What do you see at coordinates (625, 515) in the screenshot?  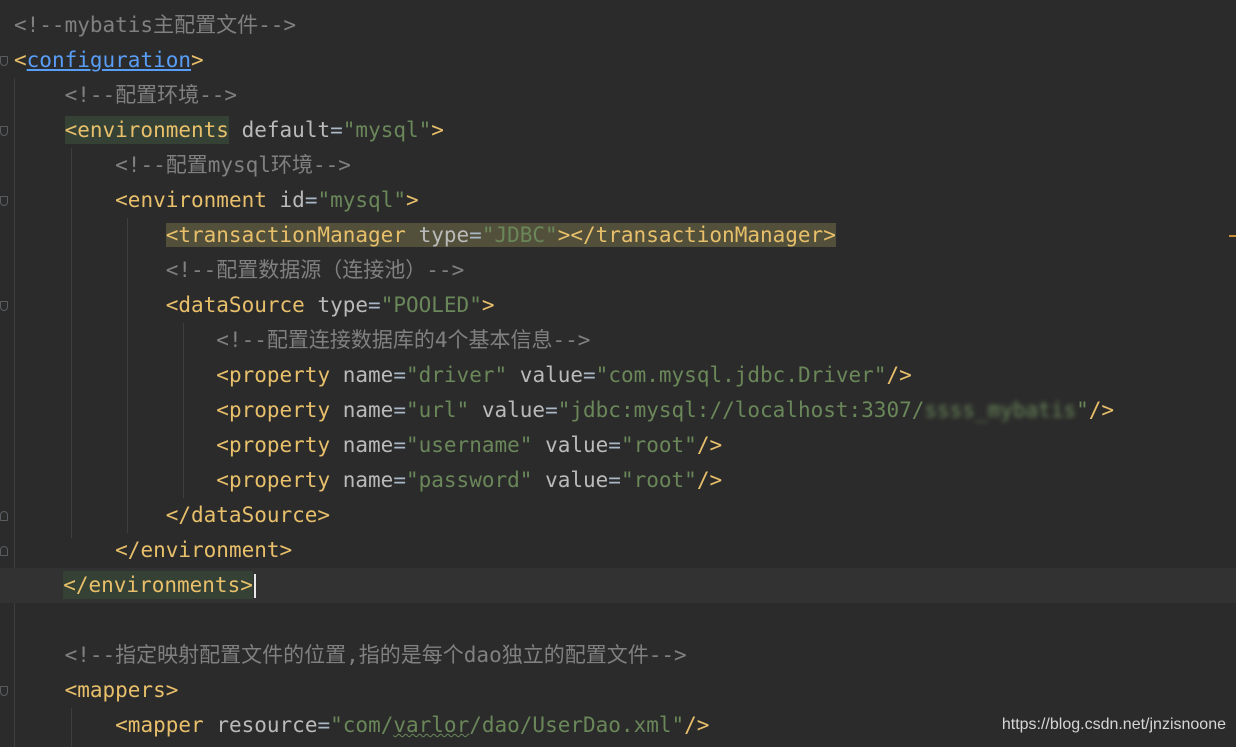 I see `code-line: </dataSource>` at bounding box center [625, 515].